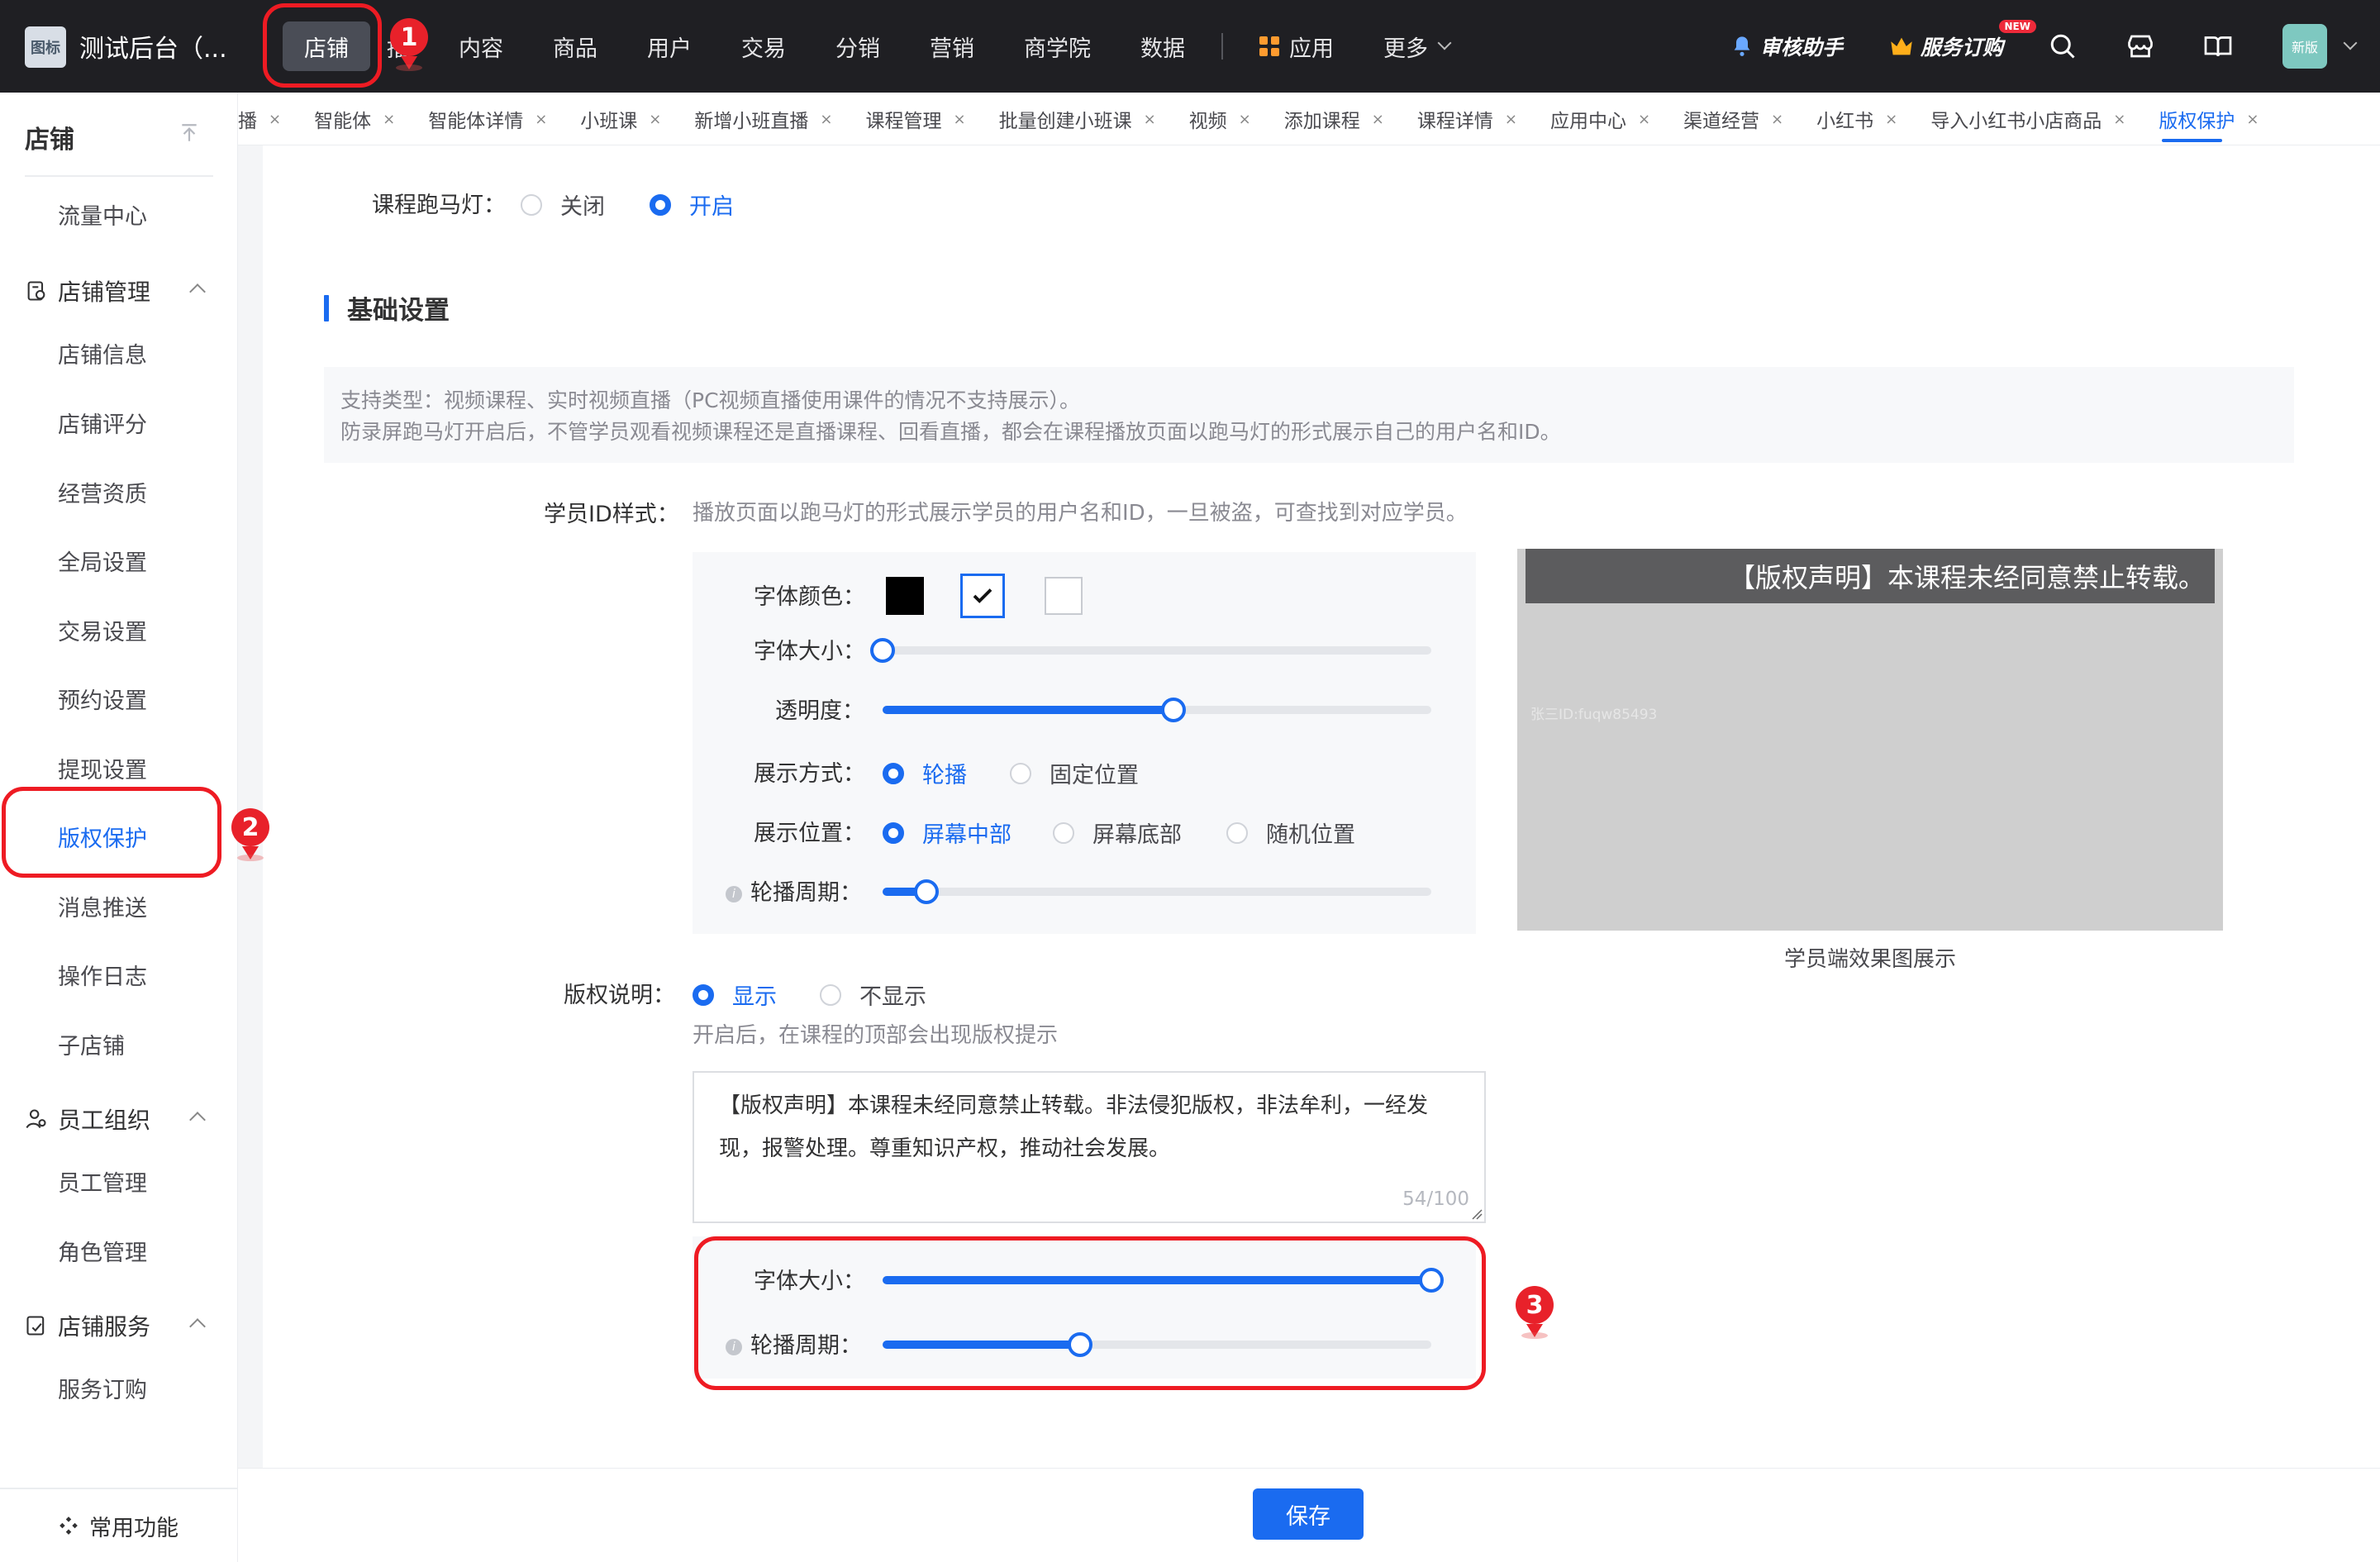 Image resolution: width=2380 pixels, height=1562 pixels. What do you see at coordinates (1476, 1213) in the screenshot?
I see `resize-handle-icon` at bounding box center [1476, 1213].